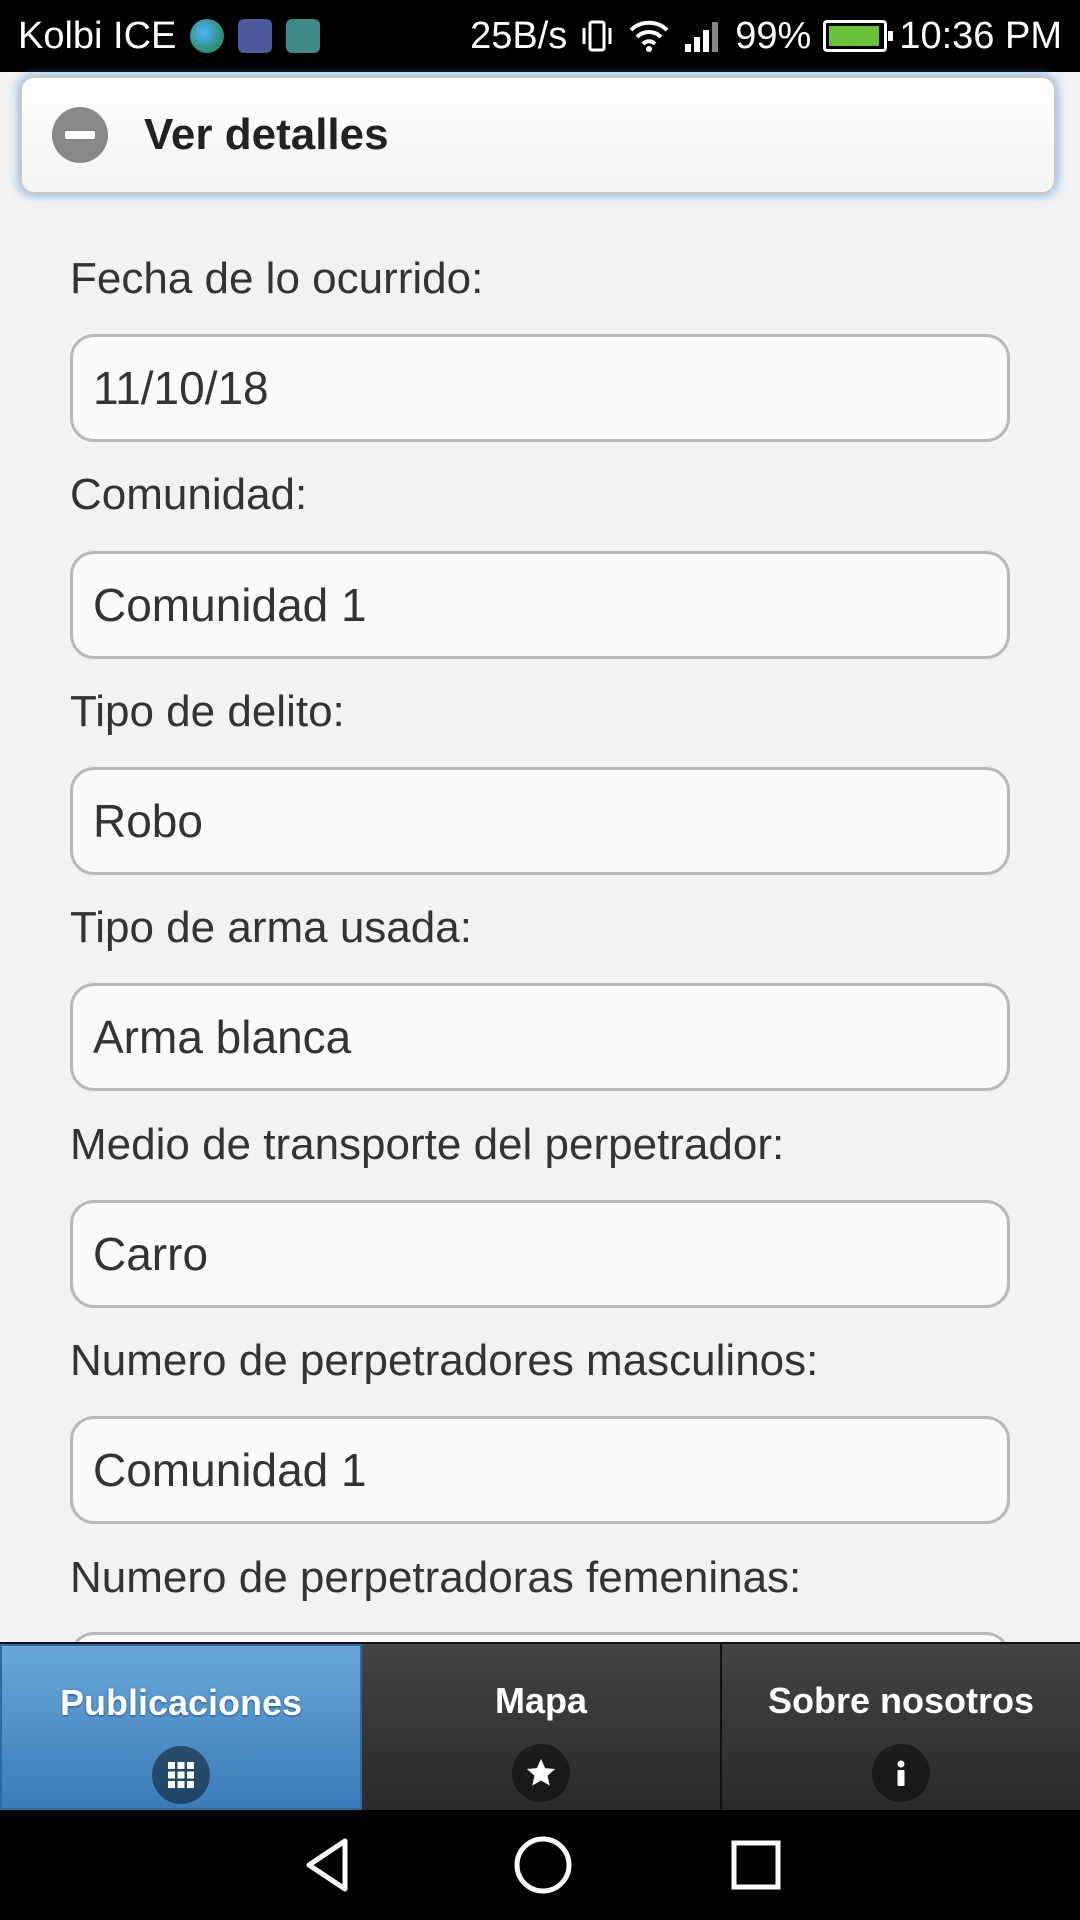  Describe the element at coordinates (540, 1037) in the screenshot. I see `field-tipo-arma: Arma blanca` at that location.